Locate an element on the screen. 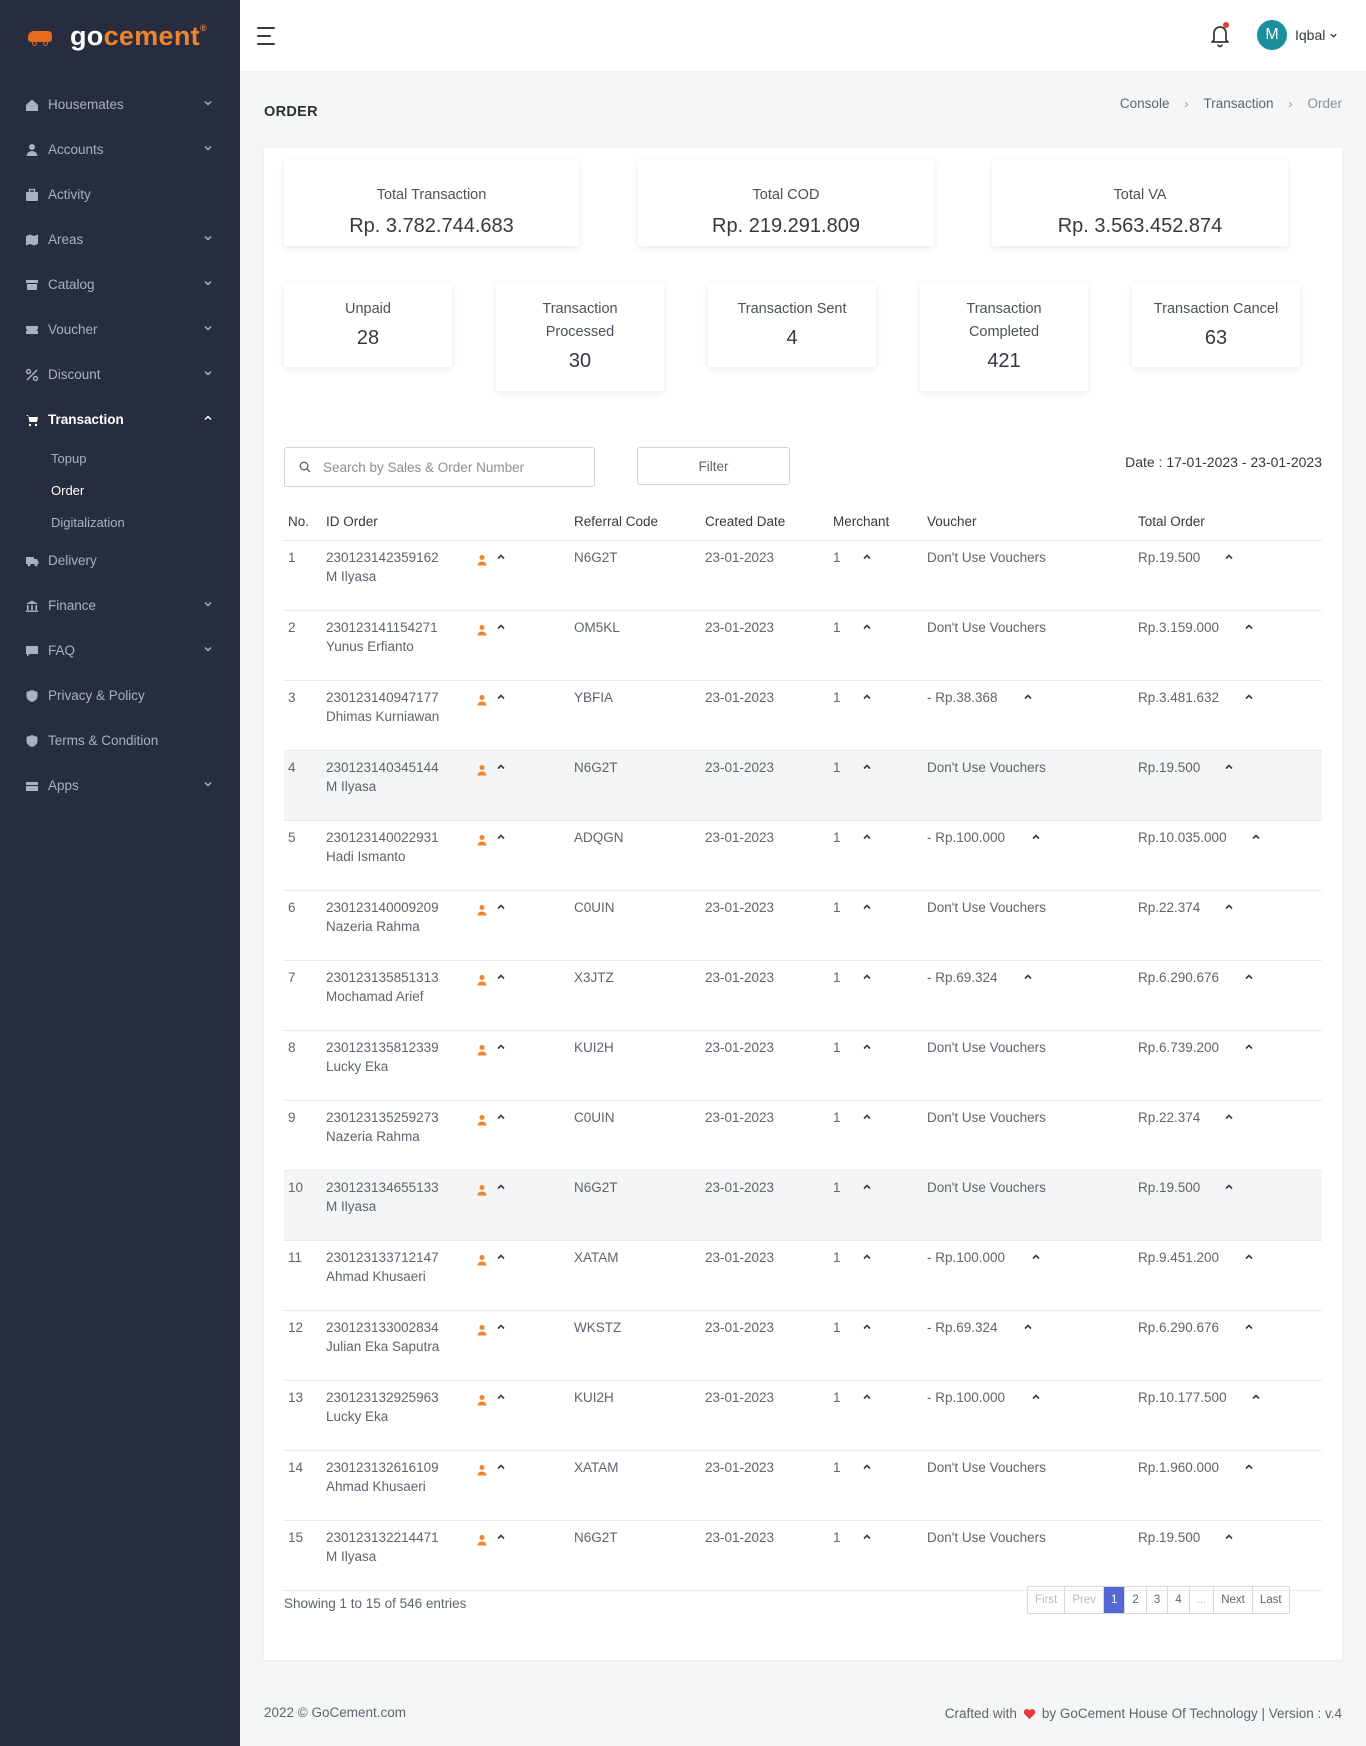 The height and width of the screenshot is (1746, 1366). order-id: 230123140947177 is located at coordinates (399, 697).